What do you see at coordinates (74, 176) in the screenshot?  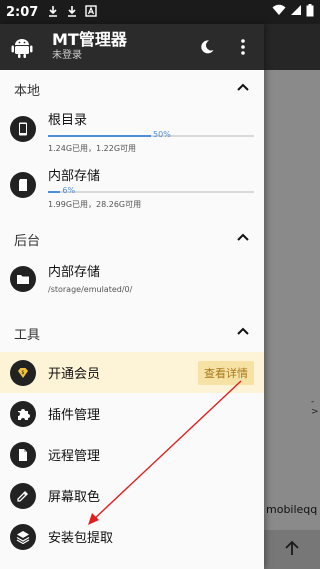 I see `storage-name: 内部存储` at bounding box center [74, 176].